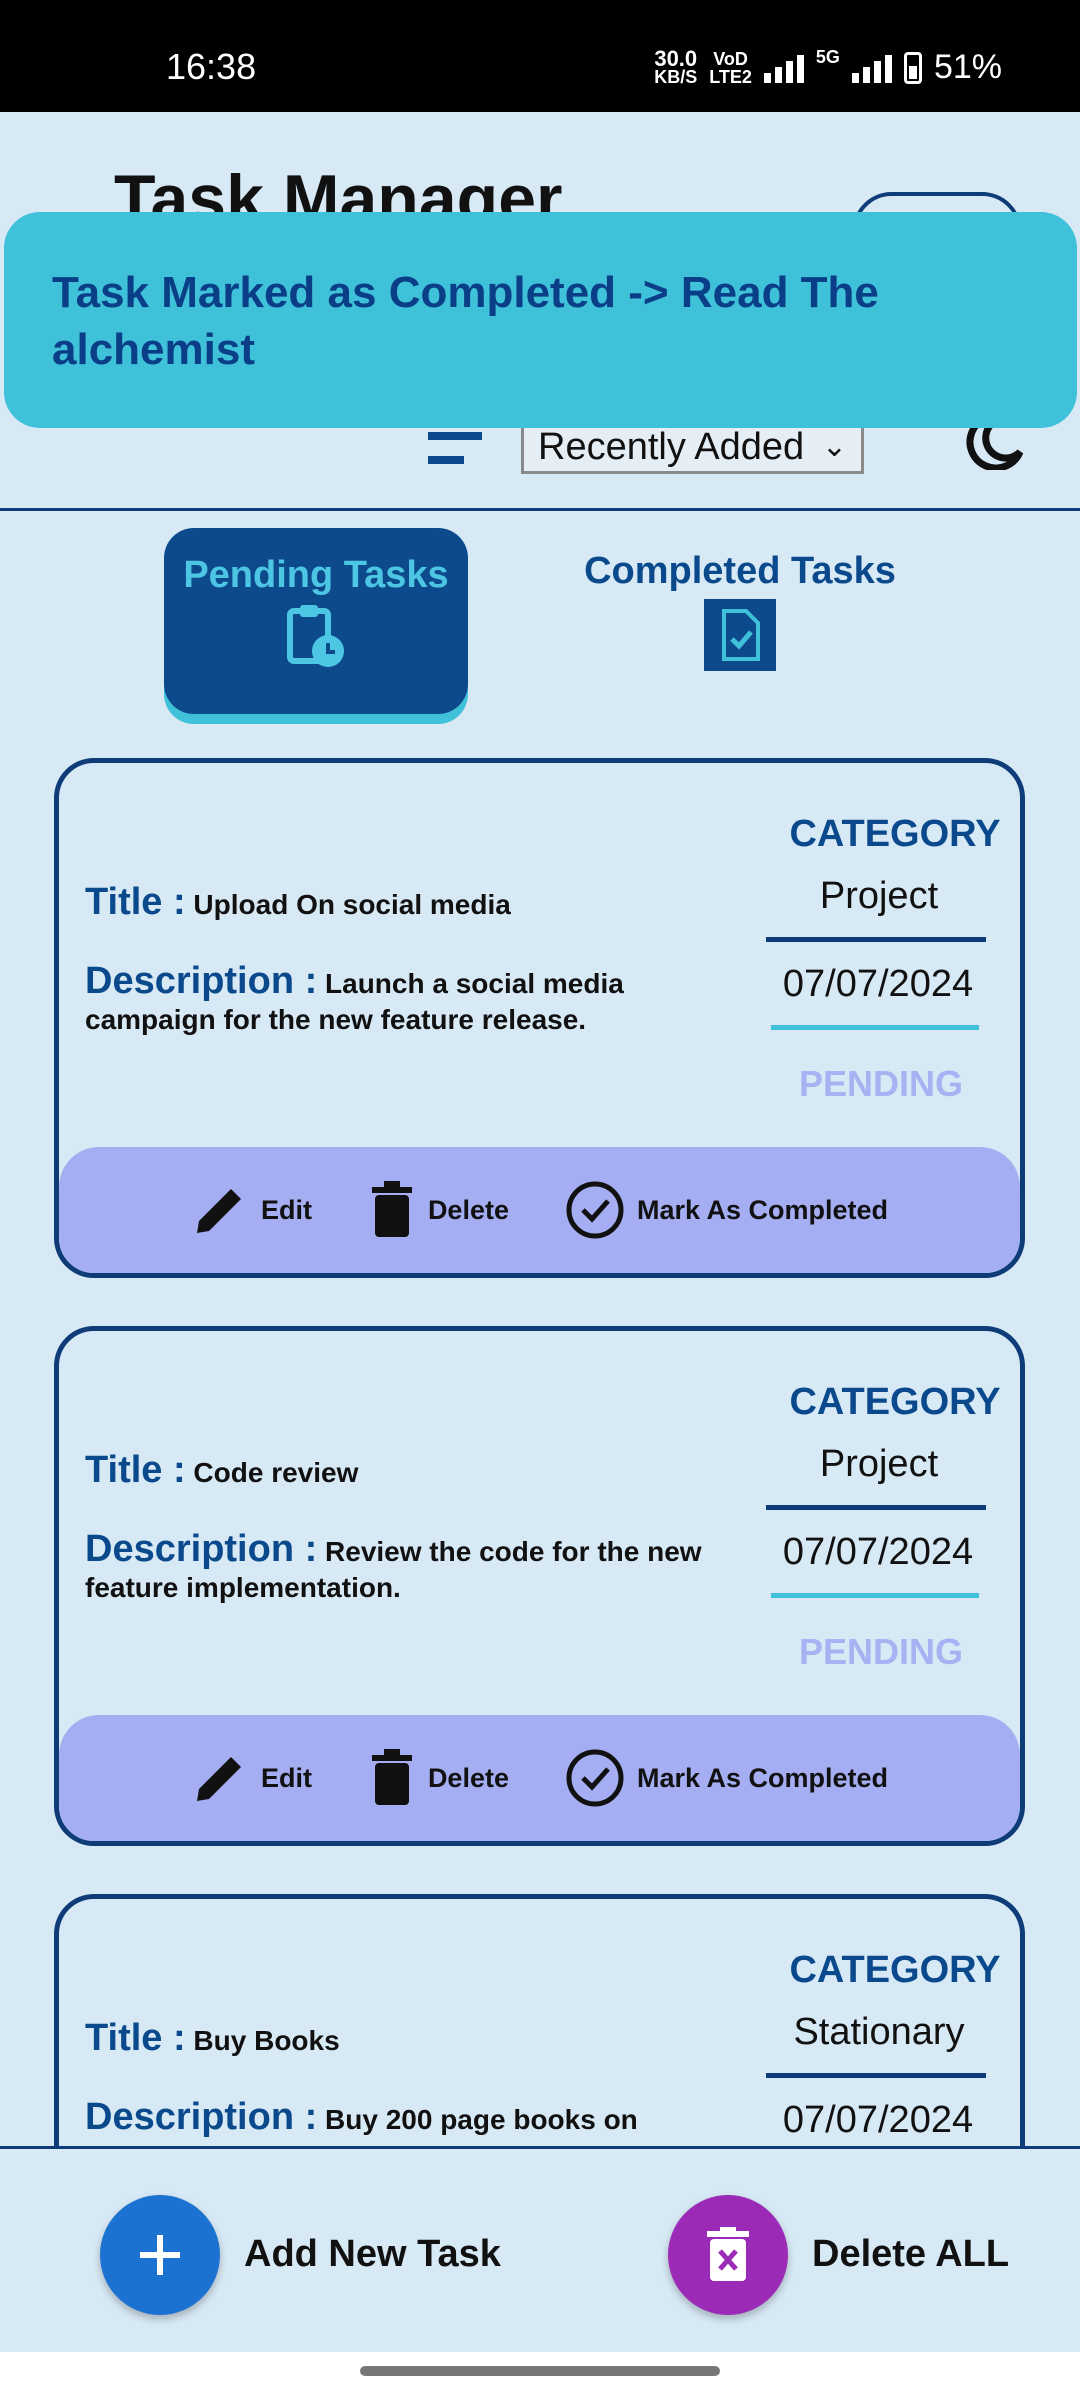 Image resolution: width=1080 pixels, height=2400 pixels. What do you see at coordinates (540, 2249) in the screenshot?
I see `bottom-action-bar: Add New Task Delete ALL` at bounding box center [540, 2249].